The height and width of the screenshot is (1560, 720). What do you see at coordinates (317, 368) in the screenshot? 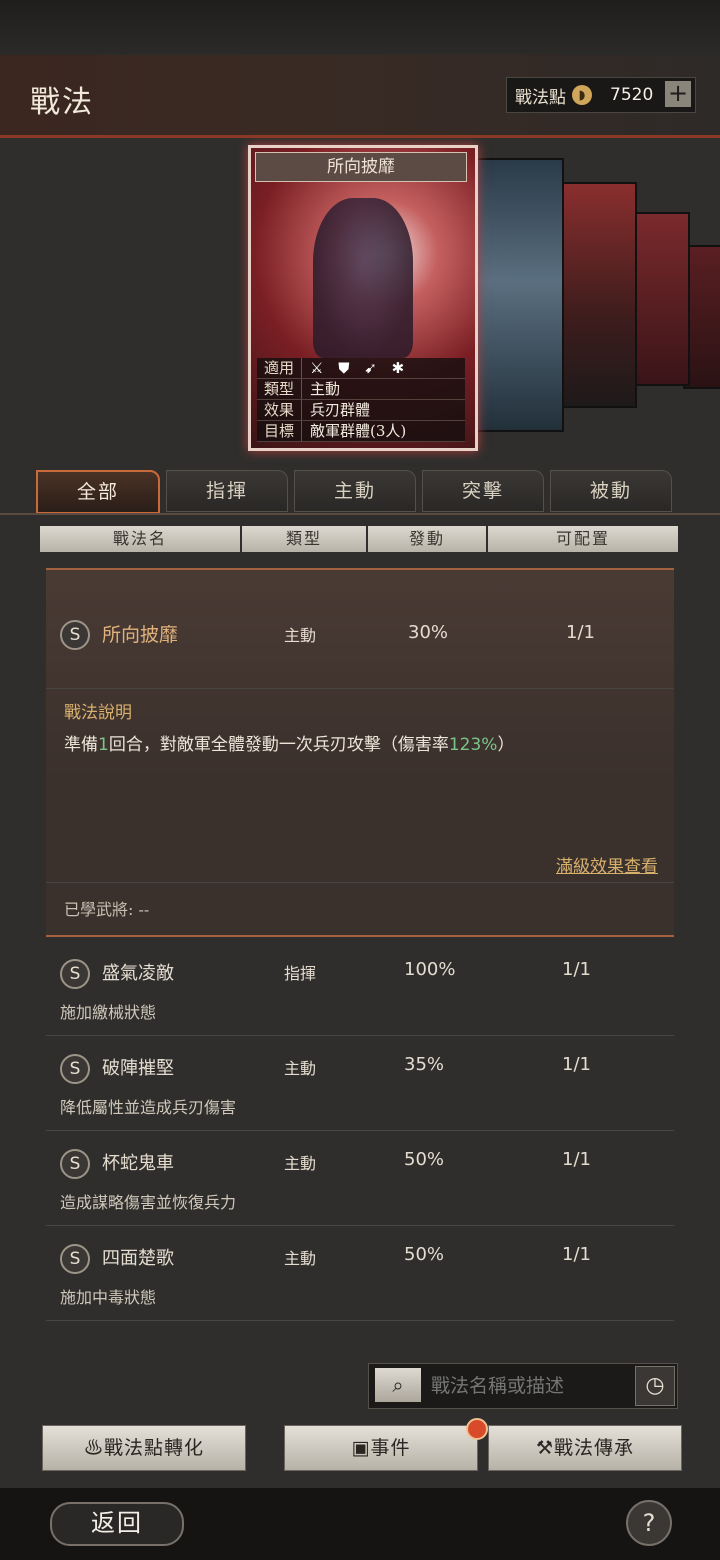
I see `axe-icon: ⚔` at bounding box center [317, 368].